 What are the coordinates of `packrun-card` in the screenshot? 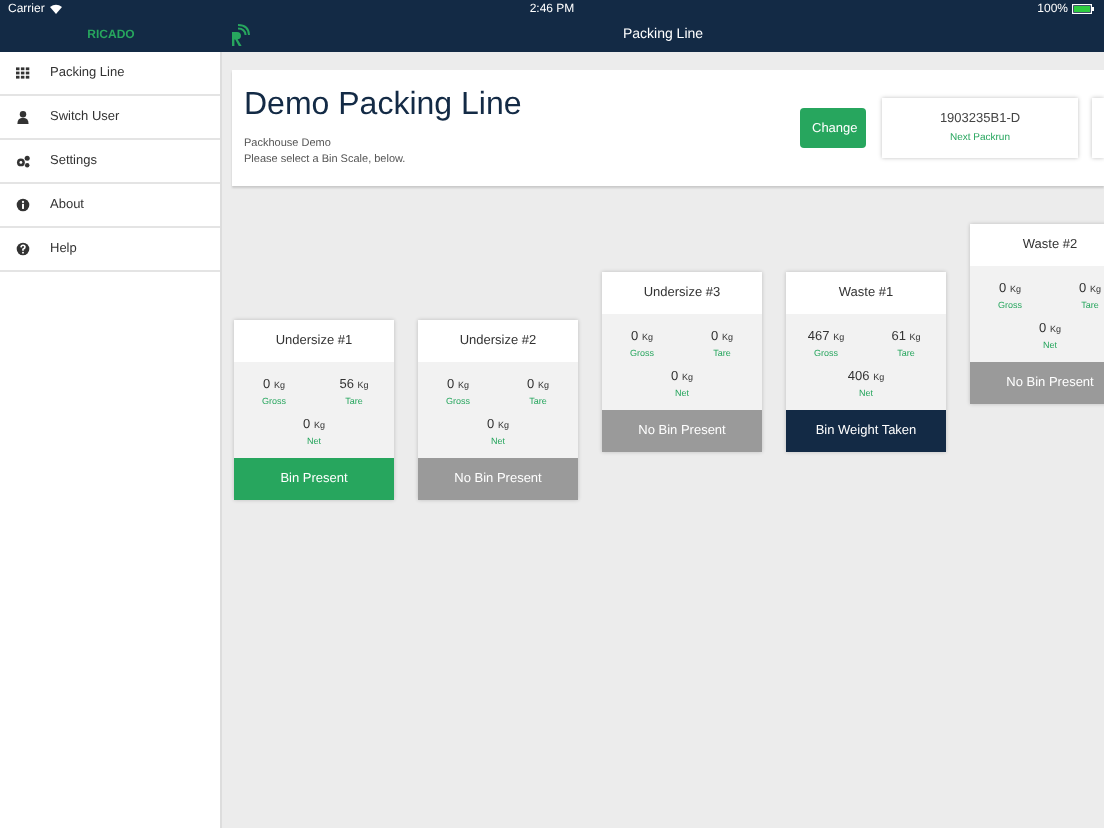 It's located at (1098, 128).